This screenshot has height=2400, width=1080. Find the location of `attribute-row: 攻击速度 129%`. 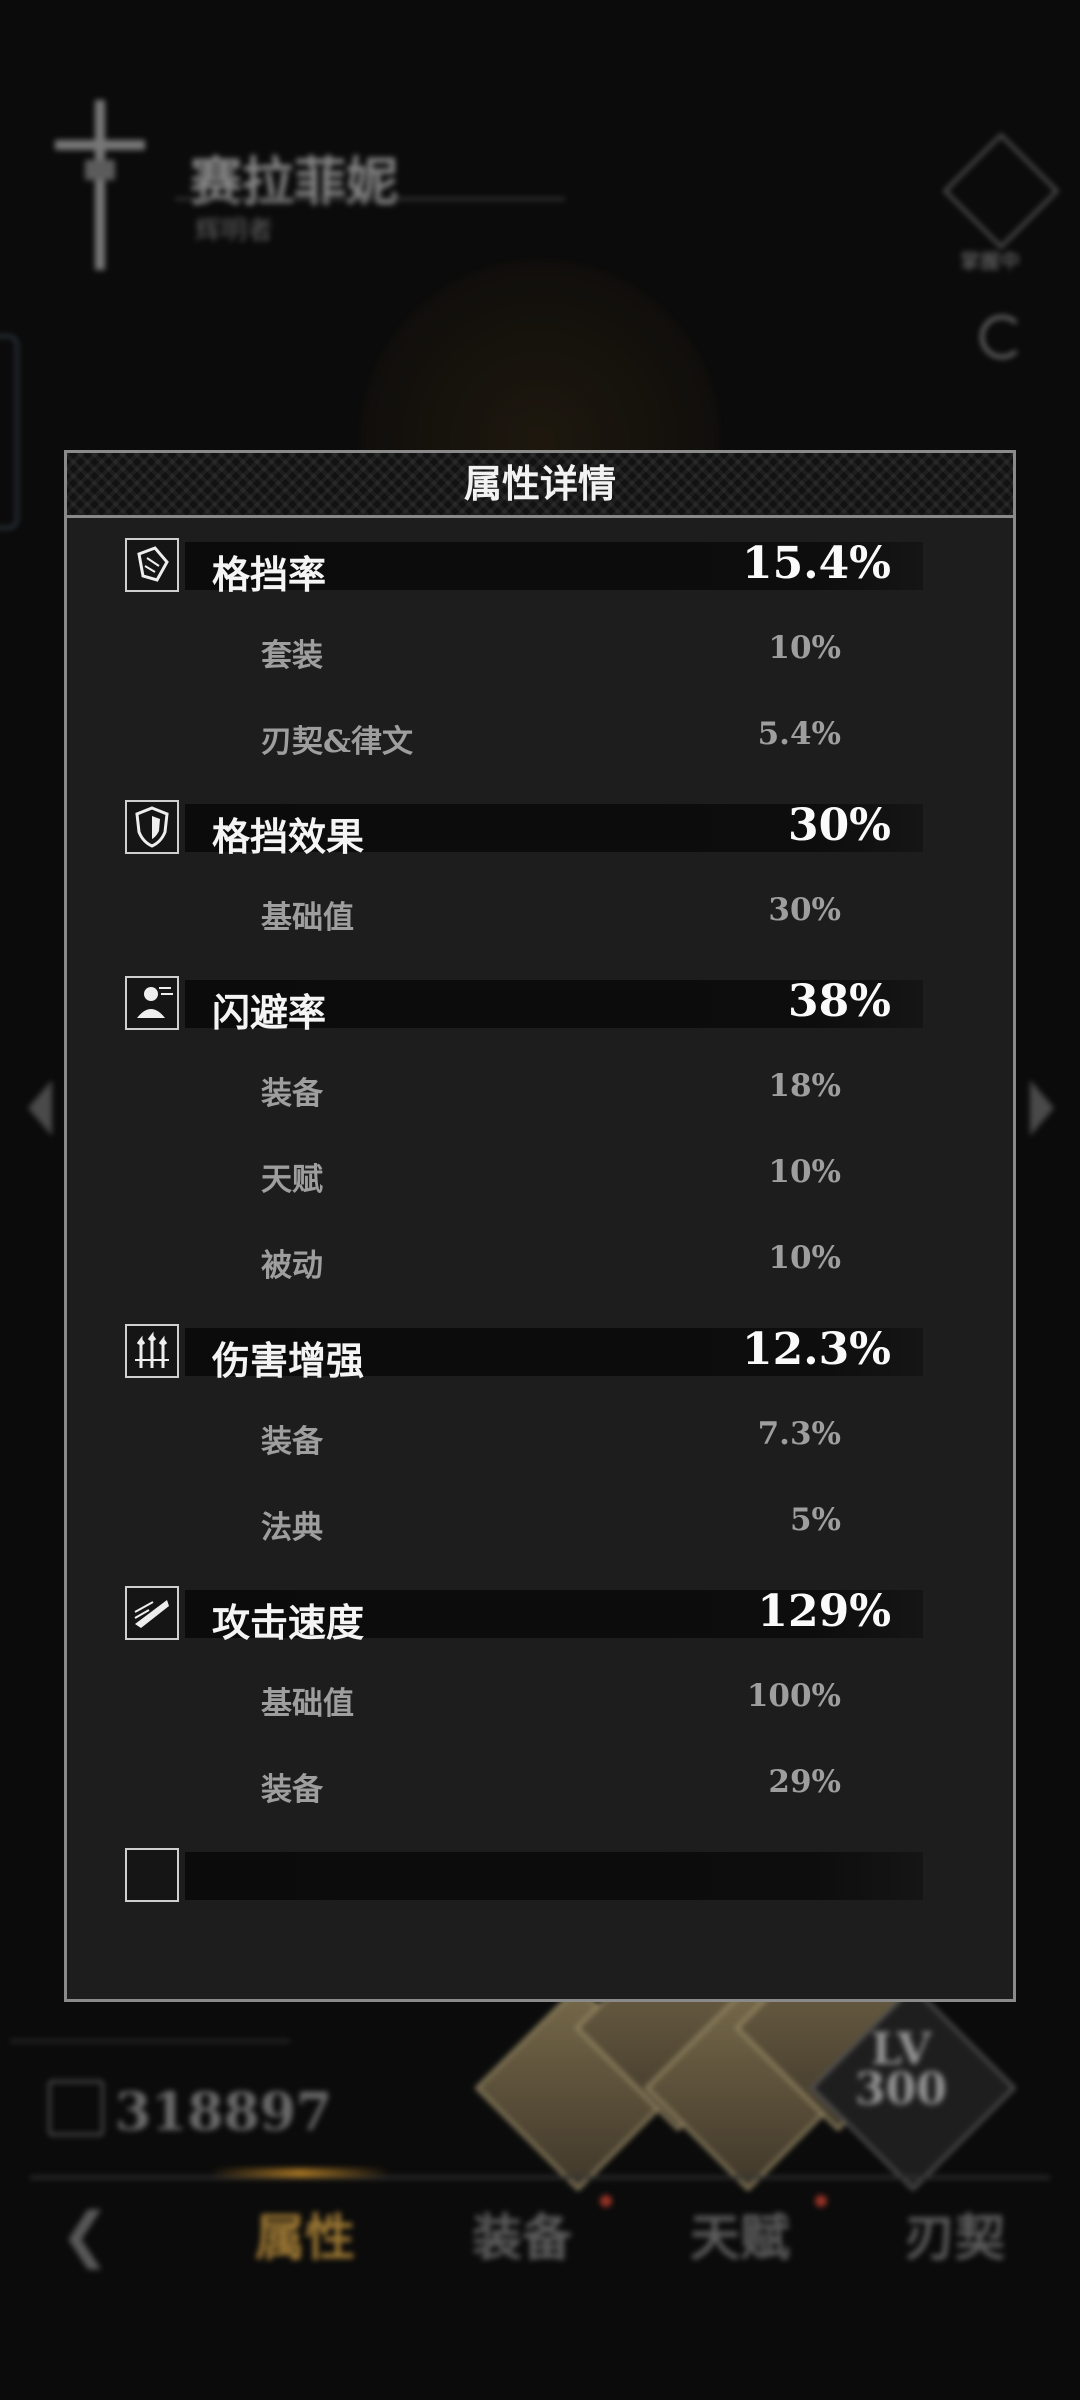

attribute-row: 攻击速度 129% is located at coordinates (540, 1617).